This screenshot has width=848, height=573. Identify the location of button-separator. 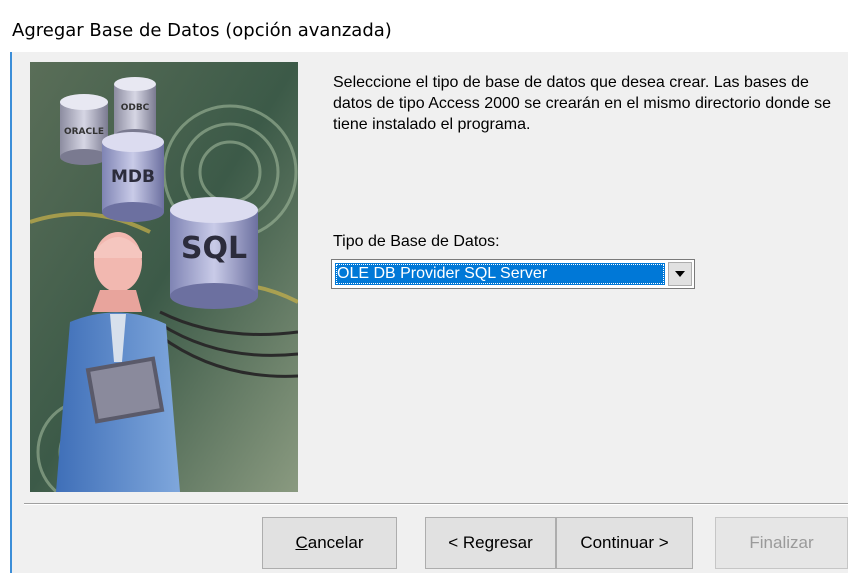
(436, 504).